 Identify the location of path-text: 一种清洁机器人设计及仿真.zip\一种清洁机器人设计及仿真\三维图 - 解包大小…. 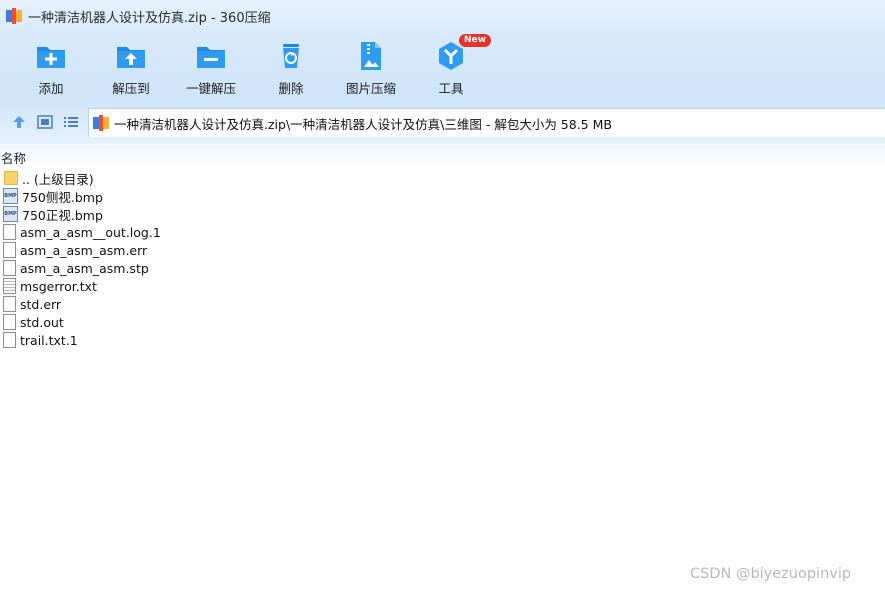
(363, 124).